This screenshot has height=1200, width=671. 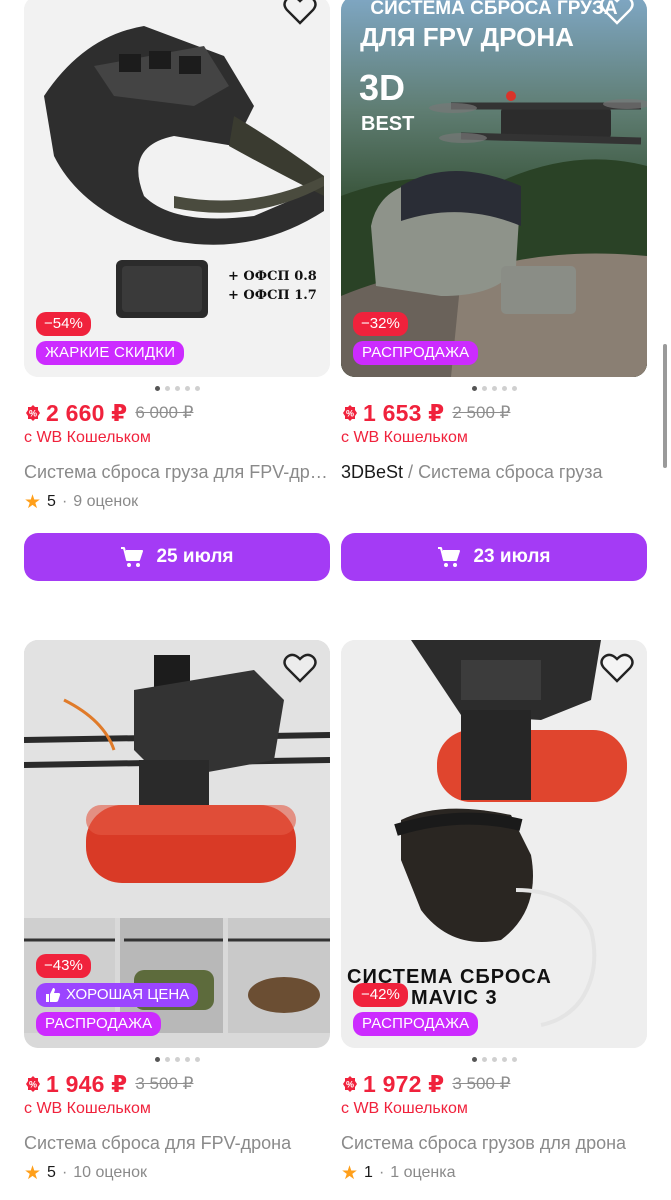 What do you see at coordinates (272, 276) in the screenshot?
I see `photo-caption: + ОФСП 0.8` at bounding box center [272, 276].